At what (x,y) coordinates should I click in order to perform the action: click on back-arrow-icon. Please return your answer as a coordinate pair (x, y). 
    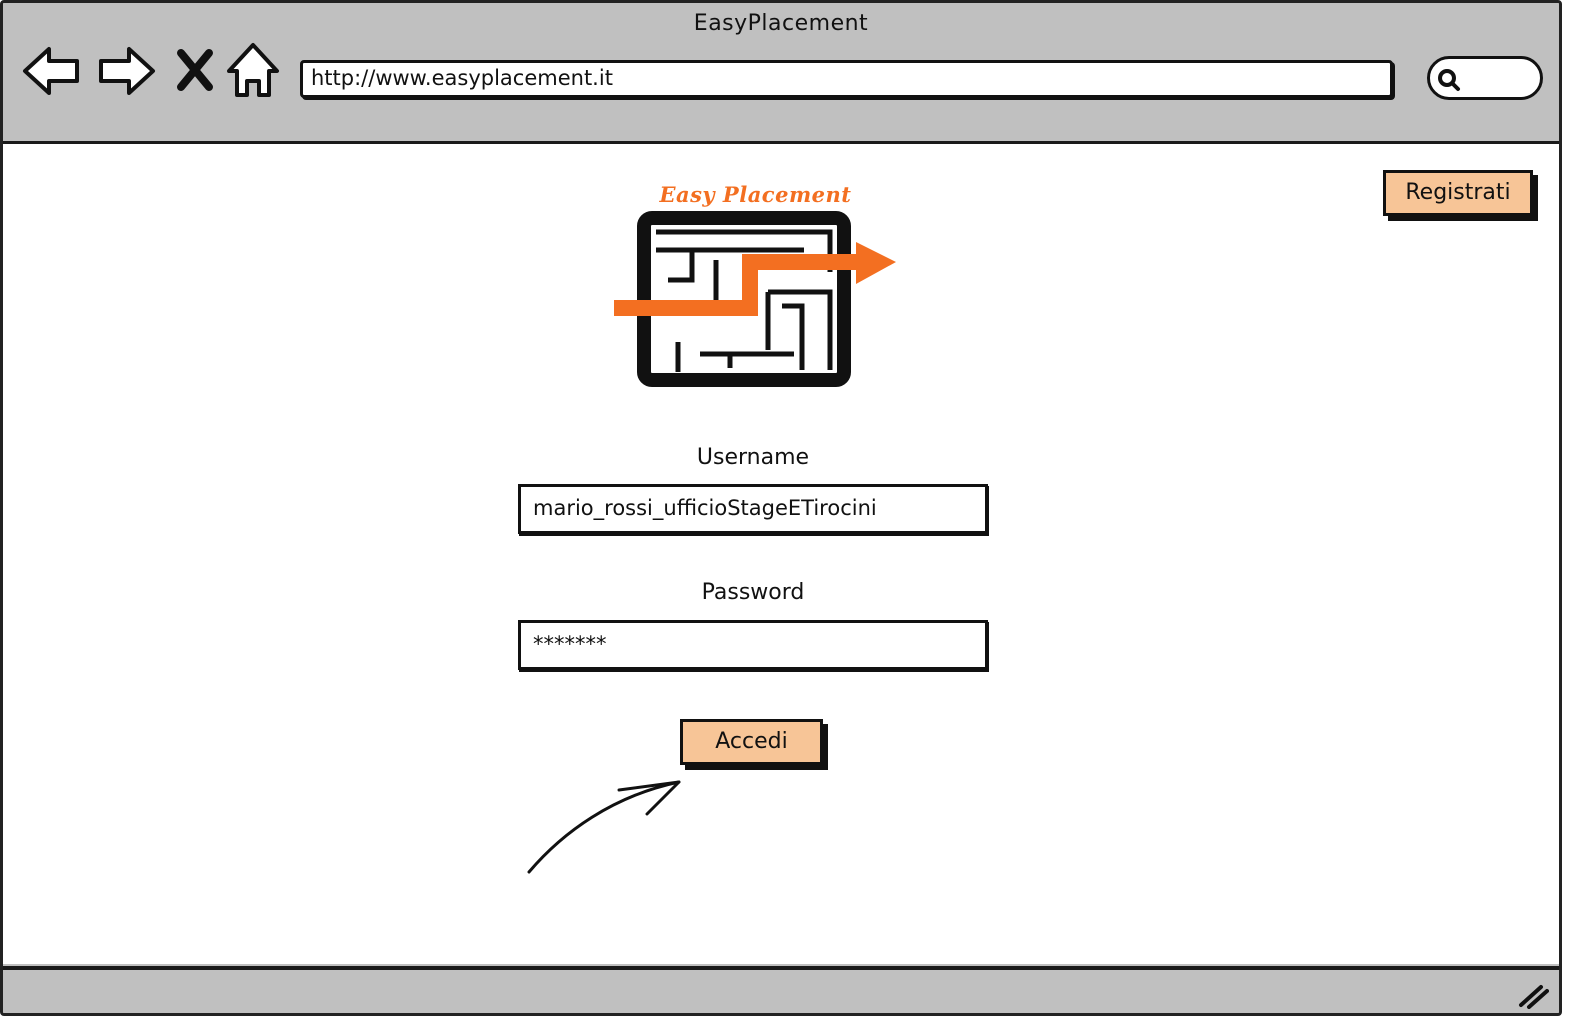
    Looking at the image, I should click on (52, 71).